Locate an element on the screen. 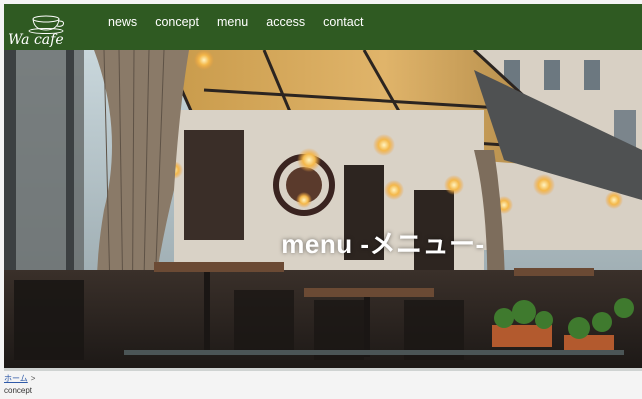 The image size is (642, 399). nav-menu: menu is located at coordinates (232, 22).